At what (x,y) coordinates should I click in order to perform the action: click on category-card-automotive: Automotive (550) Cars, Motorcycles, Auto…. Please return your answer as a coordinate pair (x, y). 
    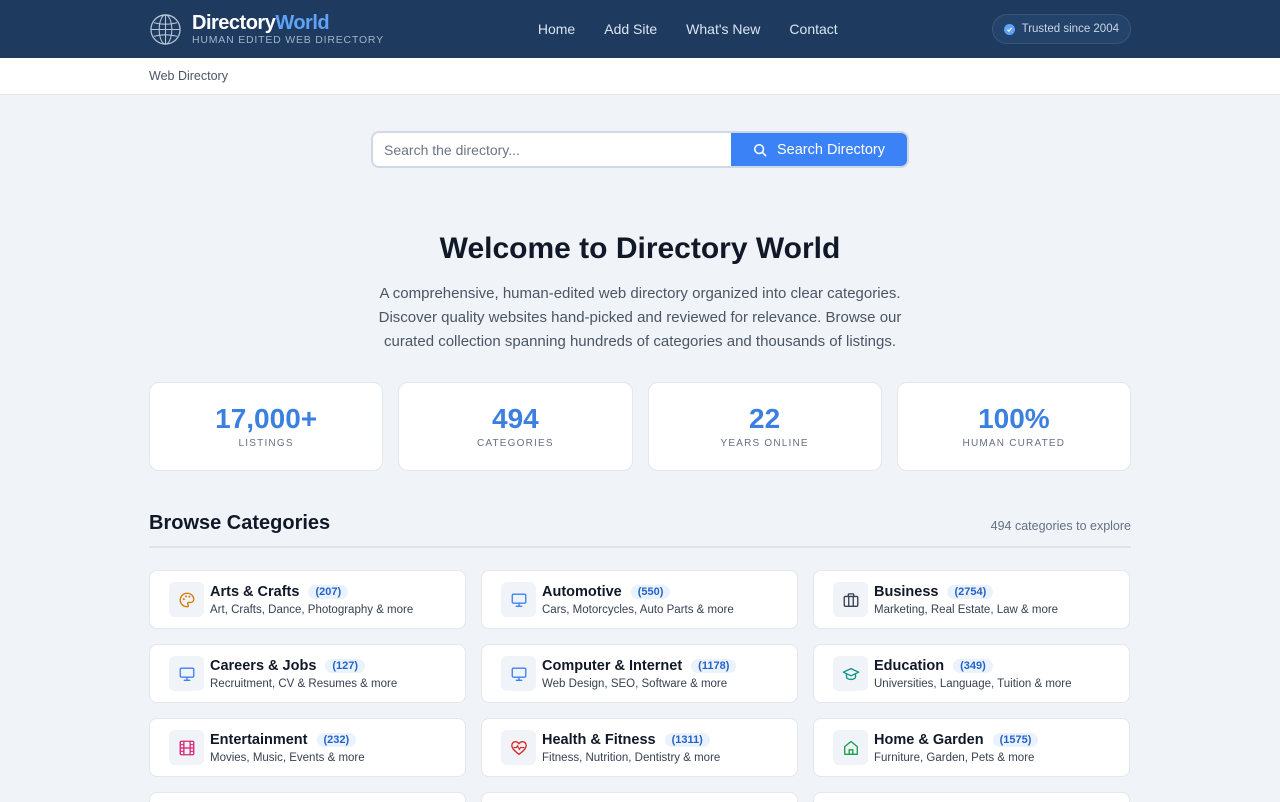
    Looking at the image, I should click on (639, 599).